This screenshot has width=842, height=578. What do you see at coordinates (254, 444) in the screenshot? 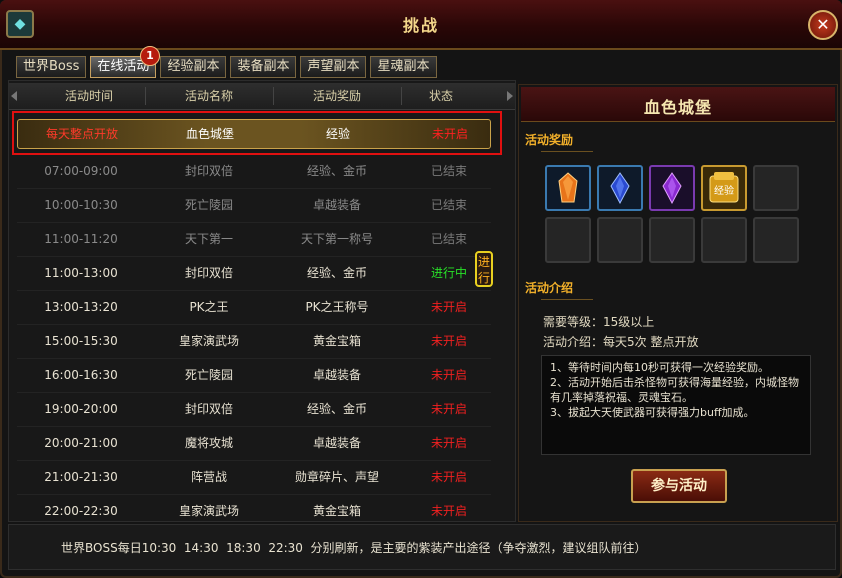
I see `table-row: 20:00-21:00 魔将攻城 卓越装备 未开启` at bounding box center [254, 444].